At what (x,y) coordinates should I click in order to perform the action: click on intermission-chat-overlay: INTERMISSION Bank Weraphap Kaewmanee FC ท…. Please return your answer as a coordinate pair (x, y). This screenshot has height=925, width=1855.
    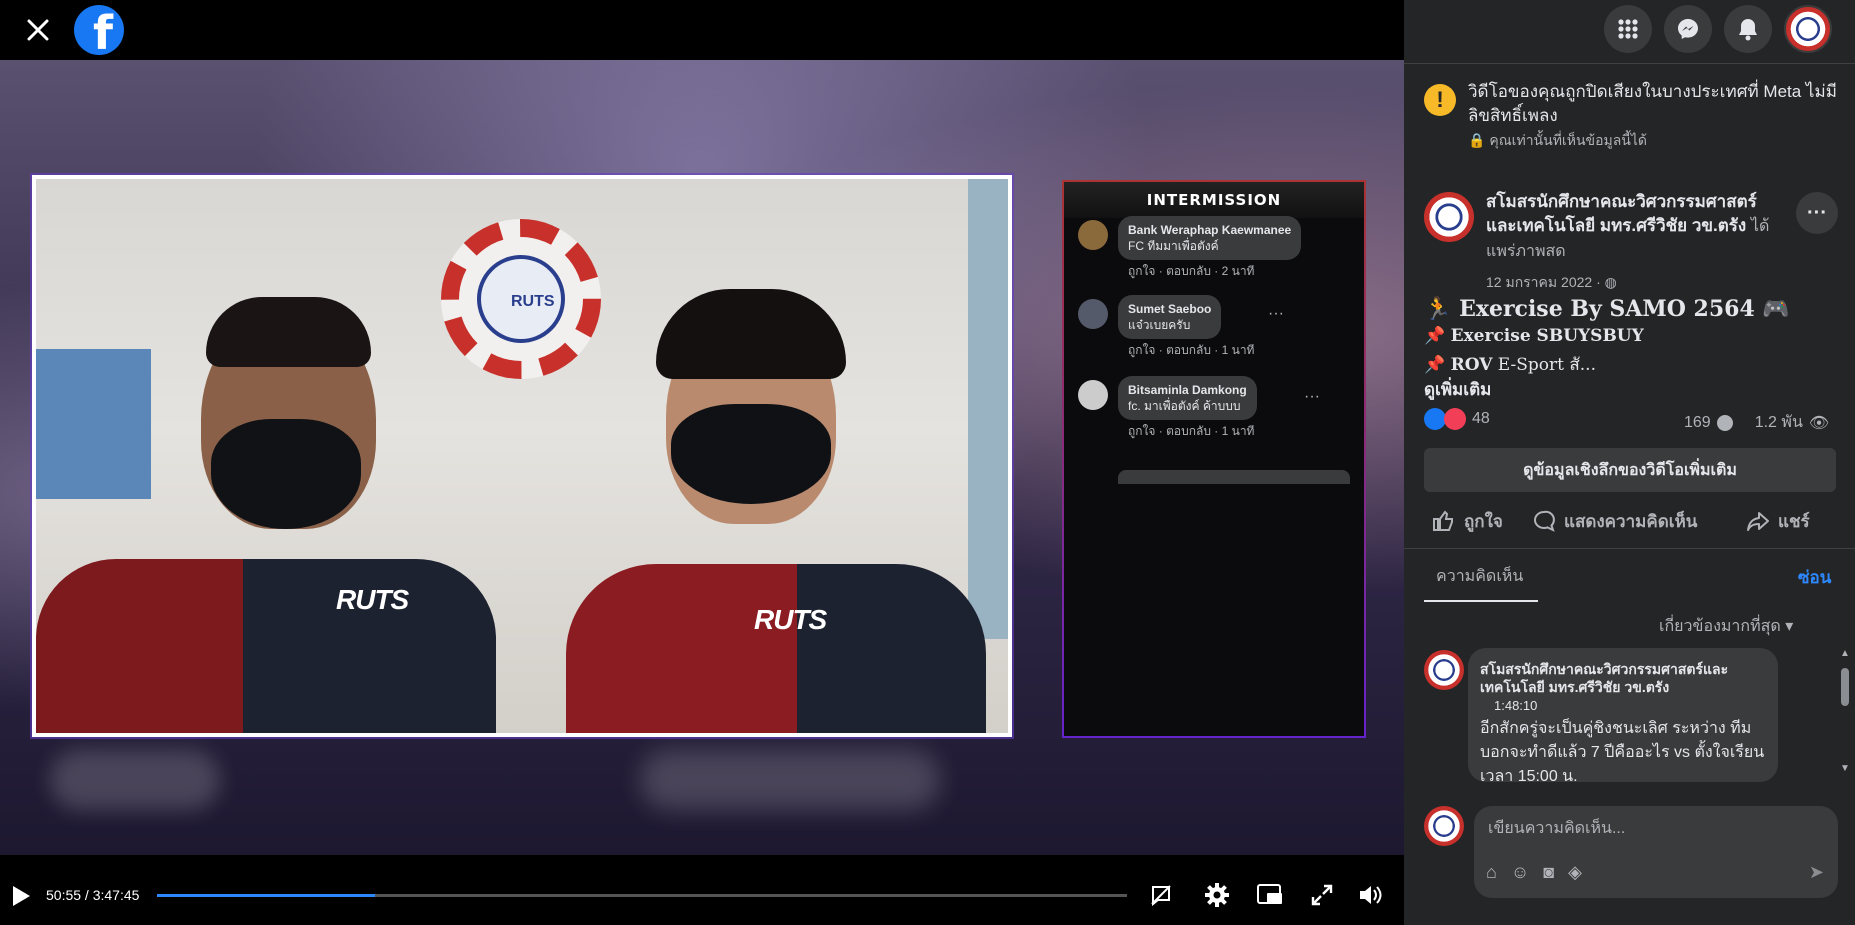
    Looking at the image, I should click on (1214, 459).